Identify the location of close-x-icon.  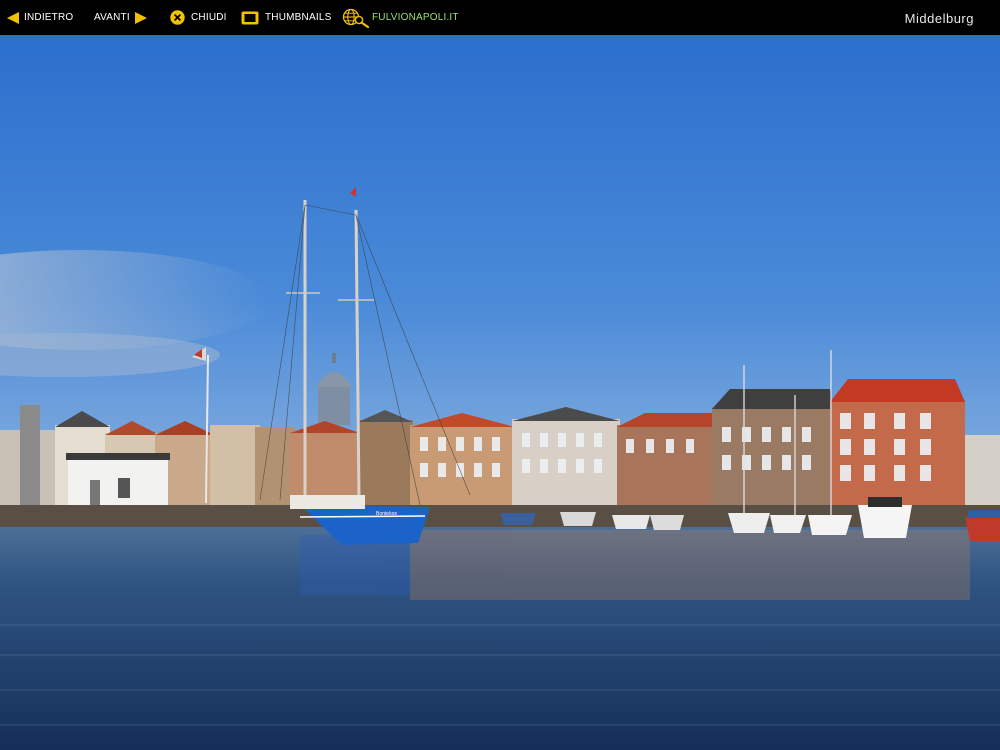
(177, 17).